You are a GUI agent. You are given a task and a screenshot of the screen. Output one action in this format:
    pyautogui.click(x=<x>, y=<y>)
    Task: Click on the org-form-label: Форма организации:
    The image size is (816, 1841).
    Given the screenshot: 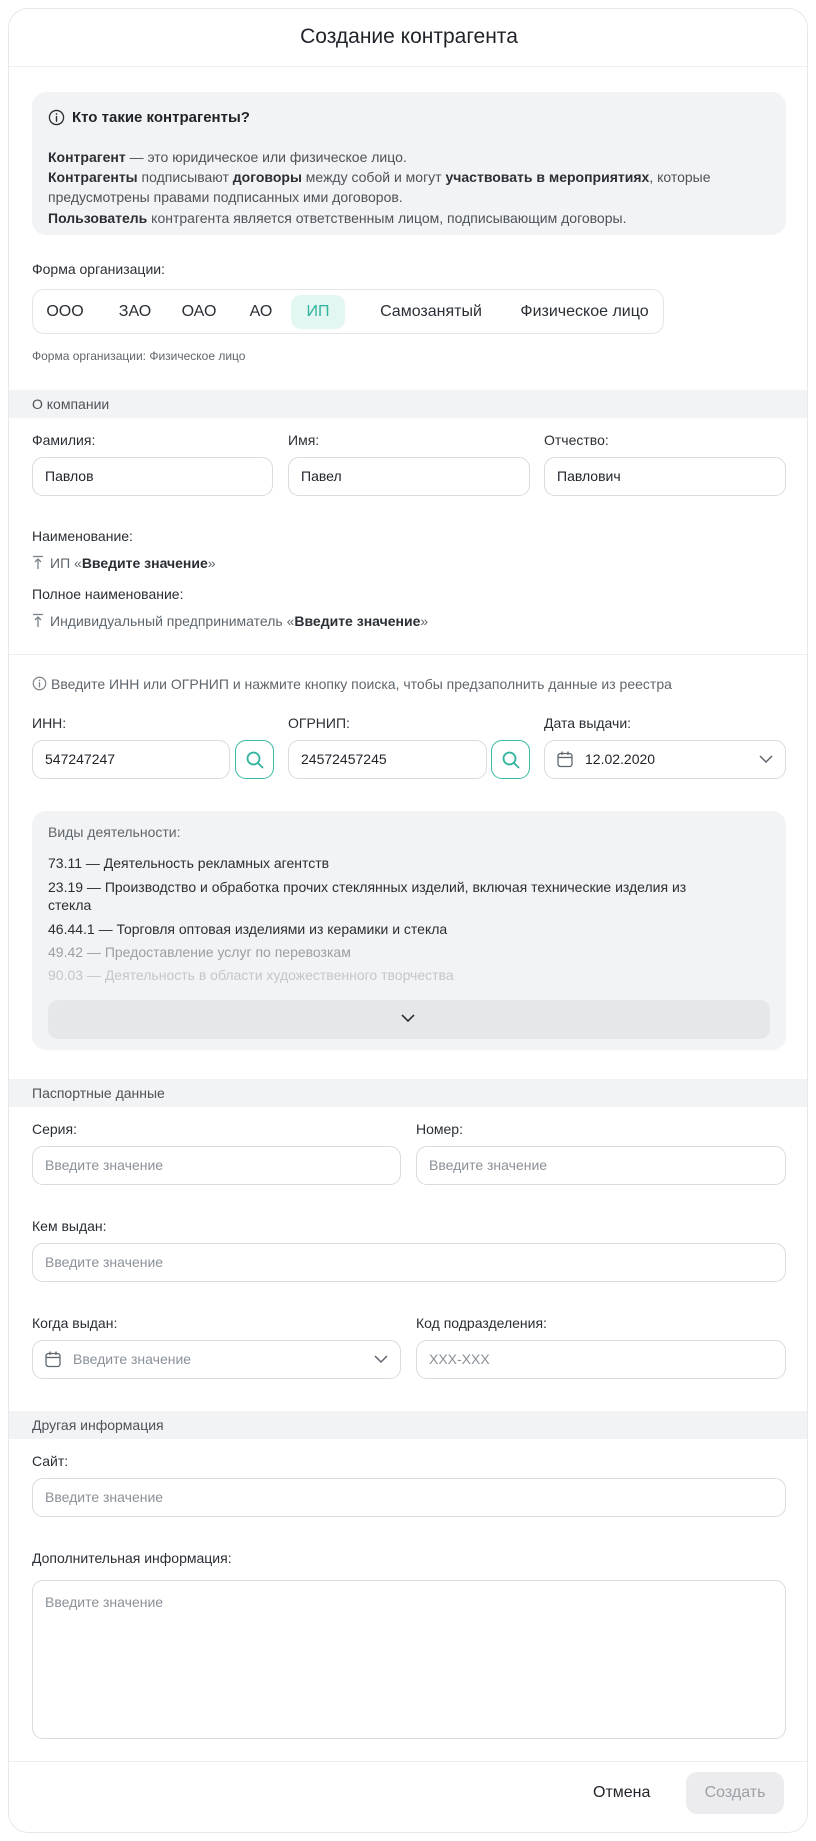 What is the action you would take?
    pyautogui.click(x=98, y=269)
    